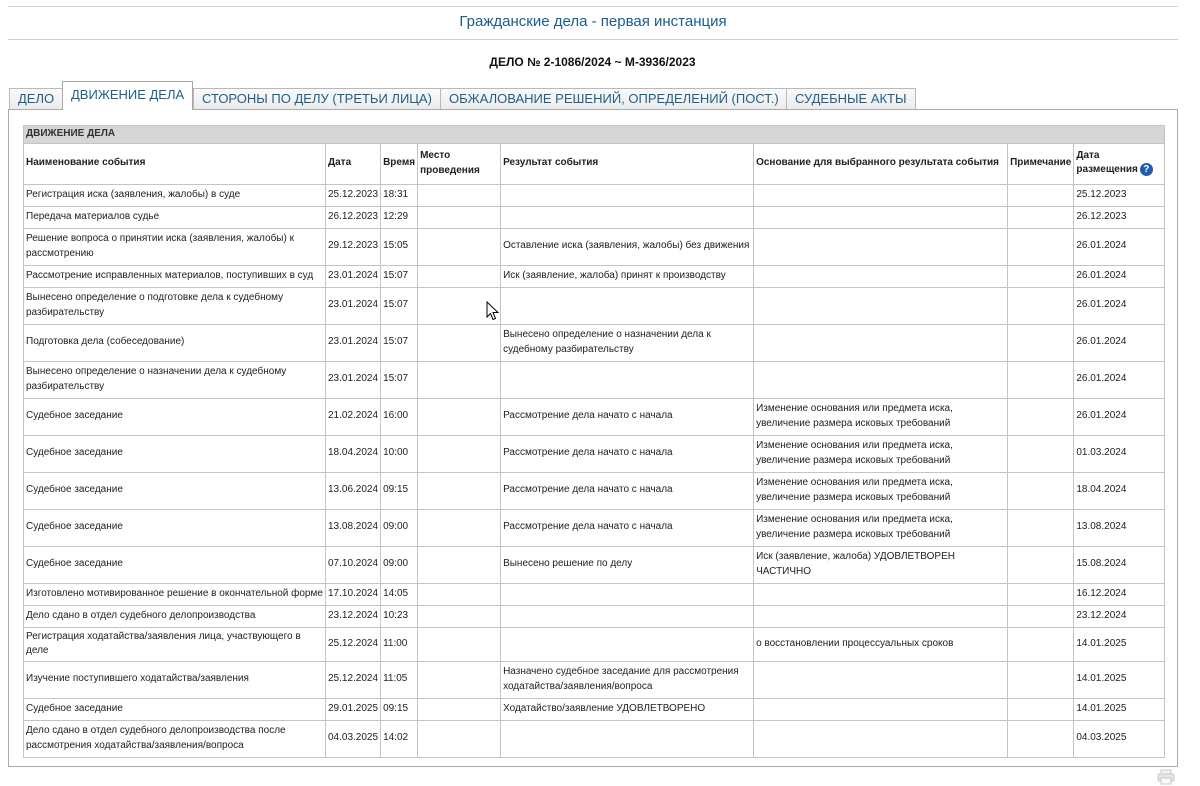 This screenshot has width=1200, height=786. Describe the element at coordinates (353, 564) in the screenshot. I see `cell-date: 07.10.2024` at that location.